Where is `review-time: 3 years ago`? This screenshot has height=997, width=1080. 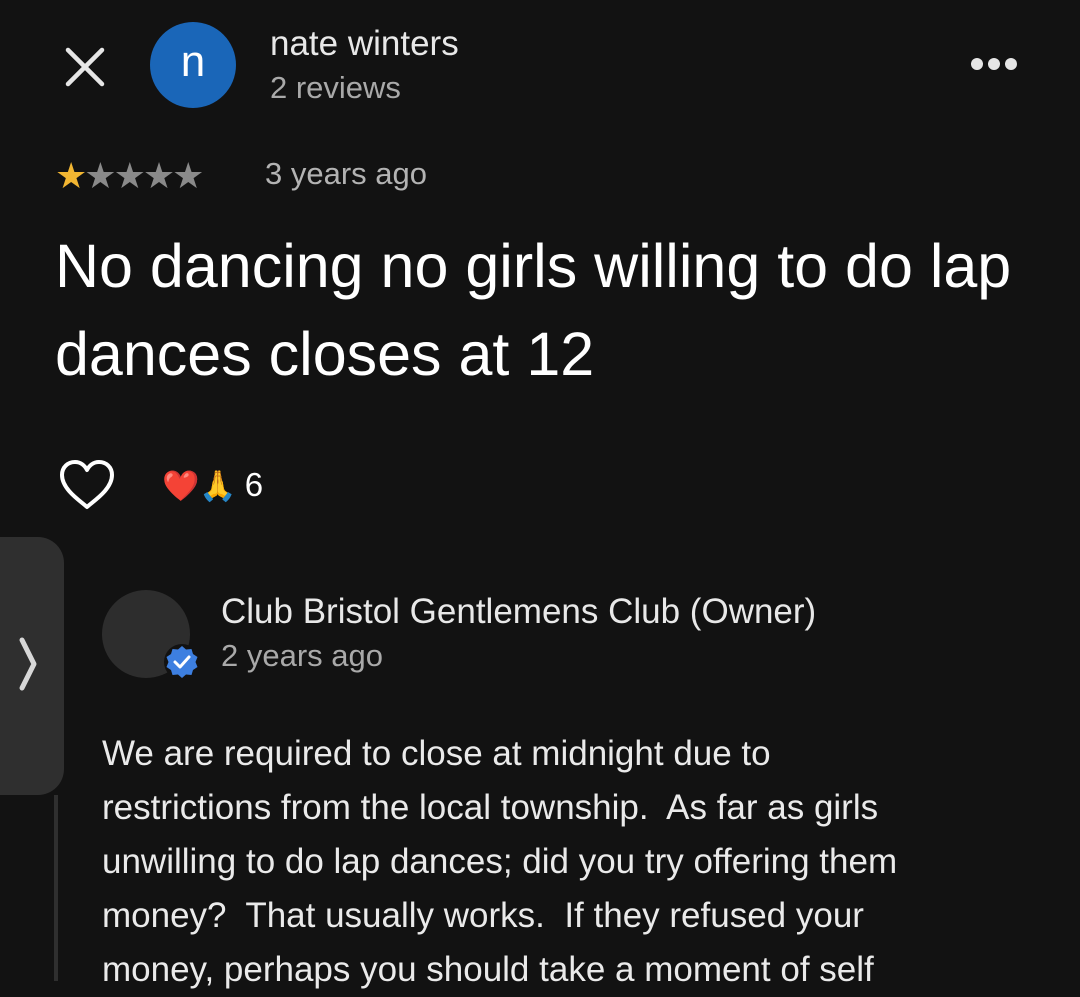
review-time: 3 years ago is located at coordinates (346, 173).